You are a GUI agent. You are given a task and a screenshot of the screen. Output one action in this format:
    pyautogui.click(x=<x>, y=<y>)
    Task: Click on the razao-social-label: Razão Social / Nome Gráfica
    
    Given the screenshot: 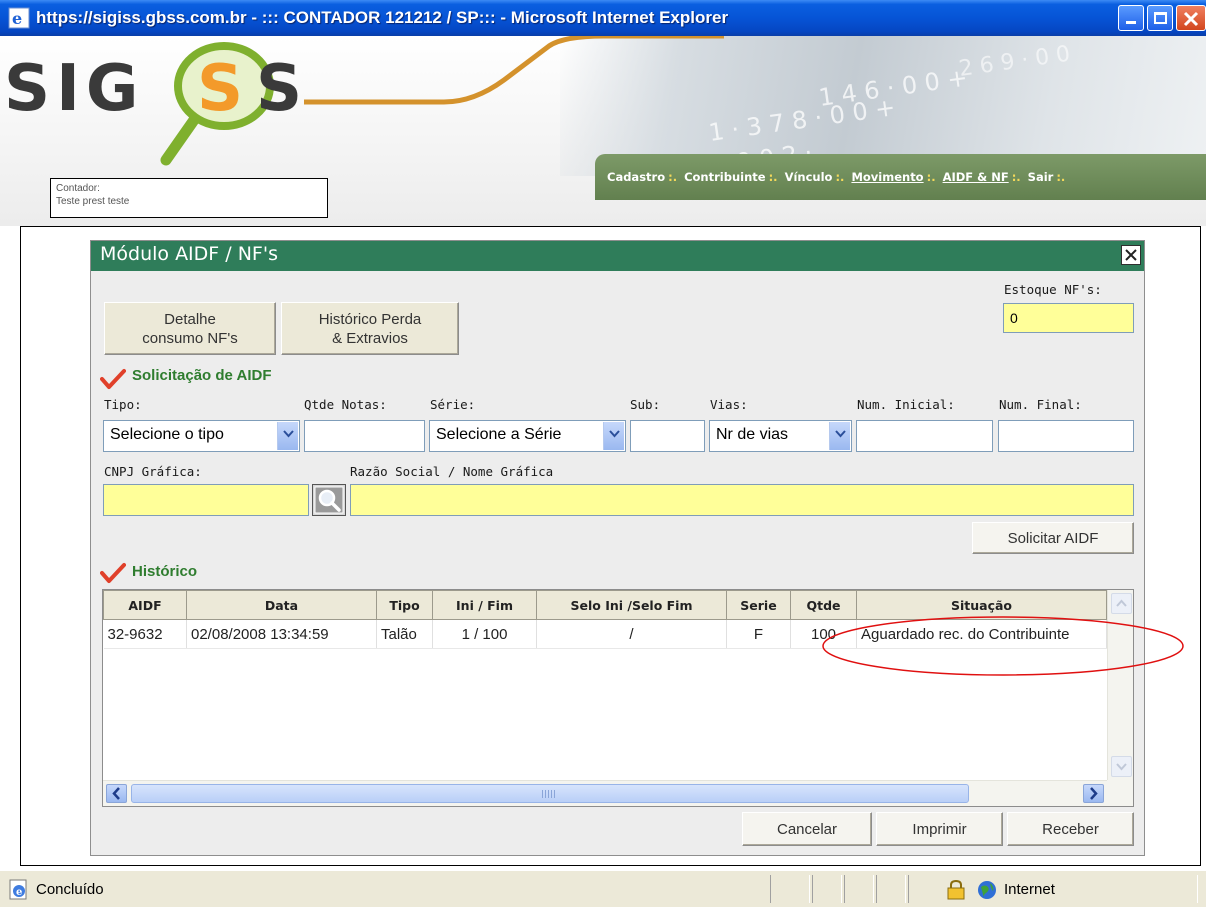 What is the action you would take?
    pyautogui.click(x=452, y=471)
    